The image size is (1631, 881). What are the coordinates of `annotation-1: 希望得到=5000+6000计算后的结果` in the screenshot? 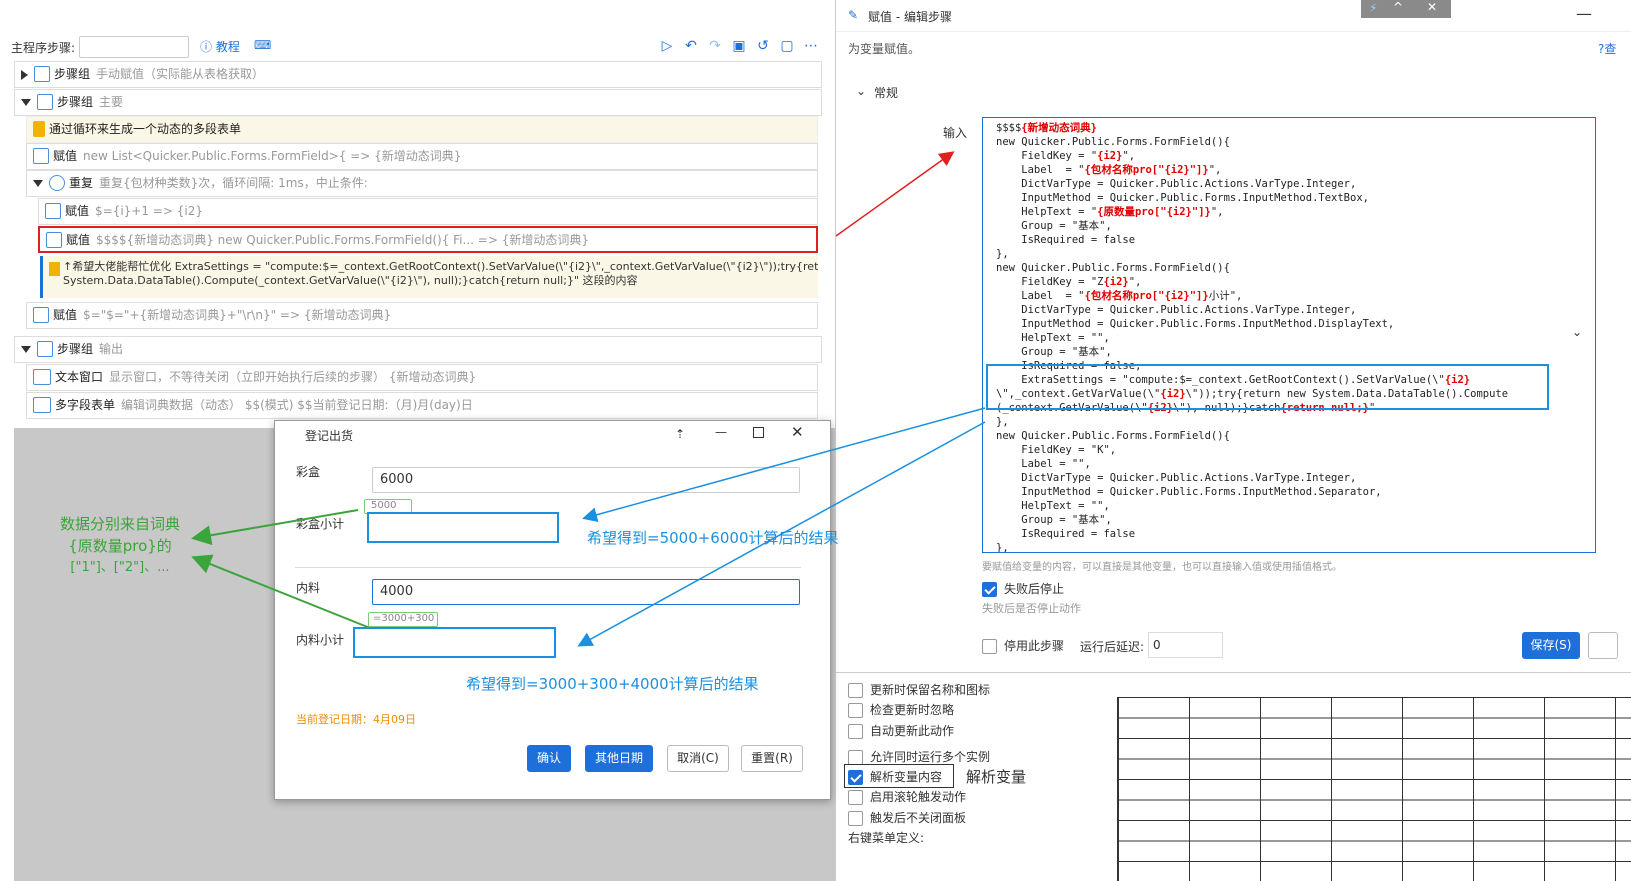 It's located at (713, 538).